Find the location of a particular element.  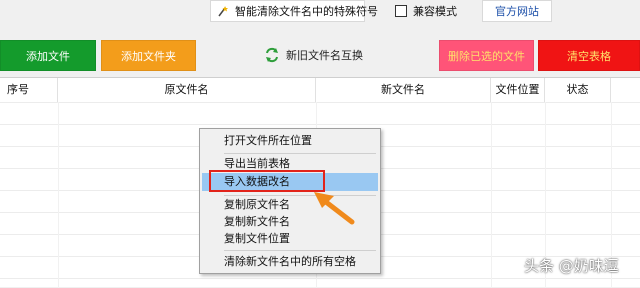

special-chars-button: 智能清除文件名中的特殊符号 is located at coordinates (294, 11).